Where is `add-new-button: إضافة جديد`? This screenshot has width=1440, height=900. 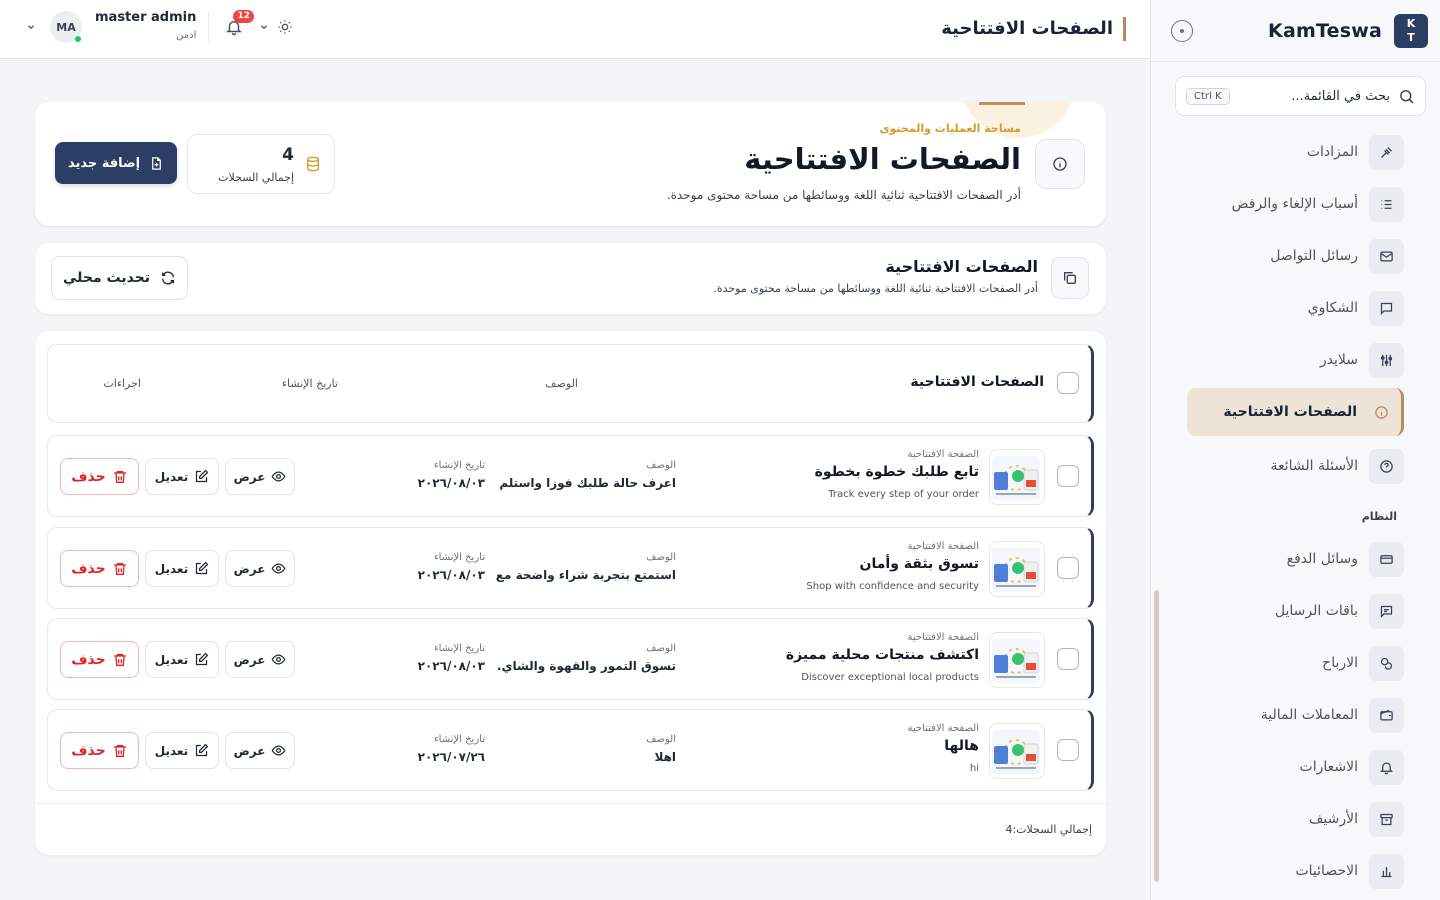 add-new-button: إضافة جديد is located at coordinates (116, 163).